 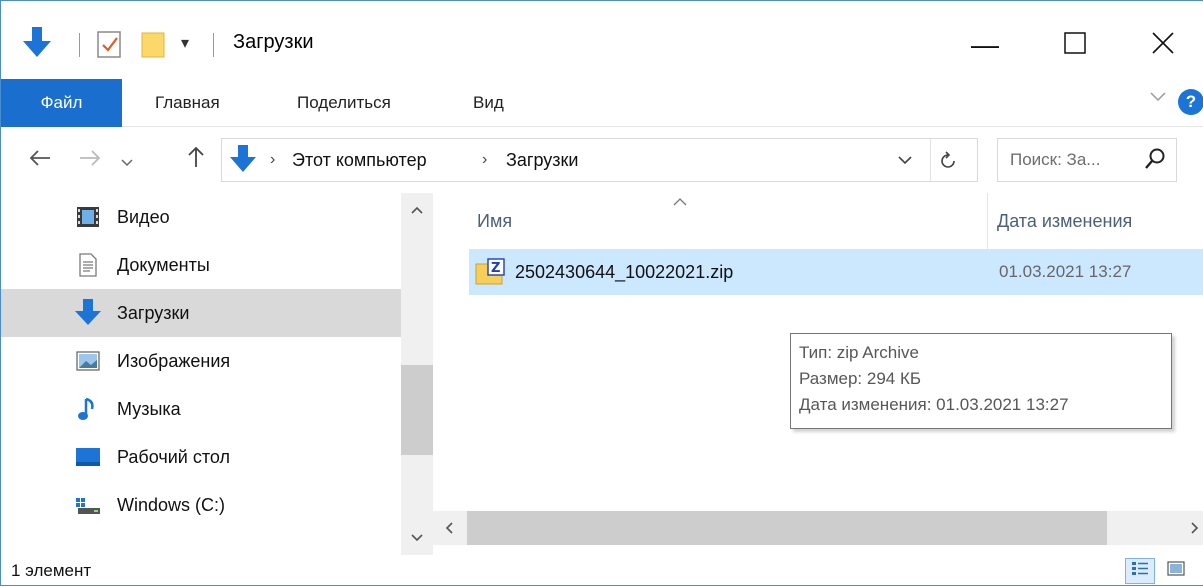 I want to click on video-icon, so click(x=88, y=217).